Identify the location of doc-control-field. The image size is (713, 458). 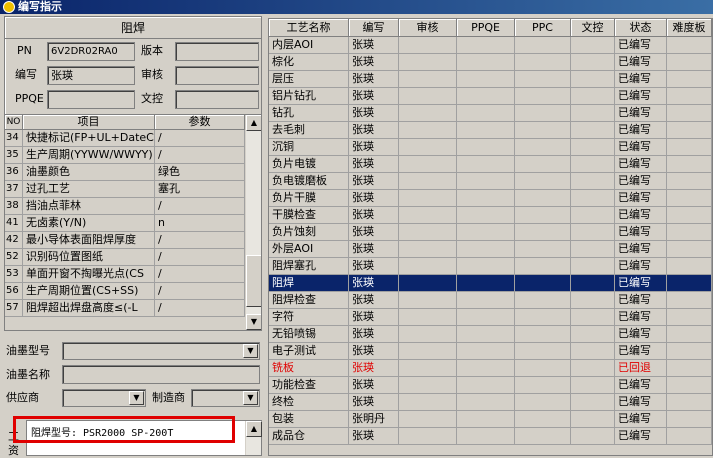
(217, 99).